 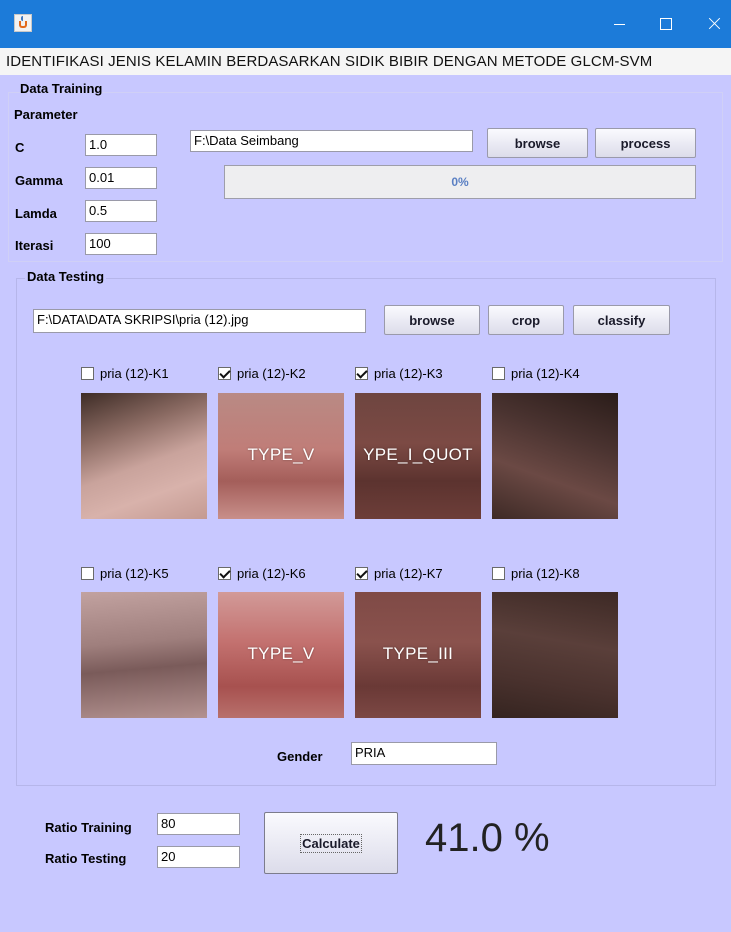 What do you see at coordinates (88, 827) in the screenshot?
I see `ratio-training-label: Ratio Training` at bounding box center [88, 827].